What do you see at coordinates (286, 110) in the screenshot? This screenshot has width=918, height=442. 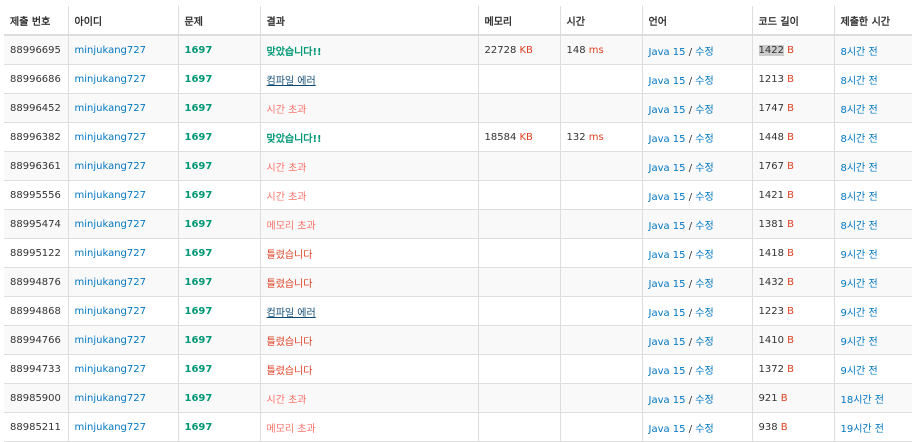 I see `result-text: 시간 초과` at bounding box center [286, 110].